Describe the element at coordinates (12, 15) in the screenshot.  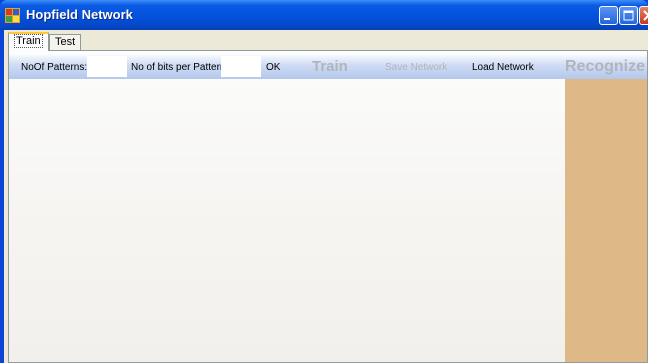
I see `app-icon` at that location.